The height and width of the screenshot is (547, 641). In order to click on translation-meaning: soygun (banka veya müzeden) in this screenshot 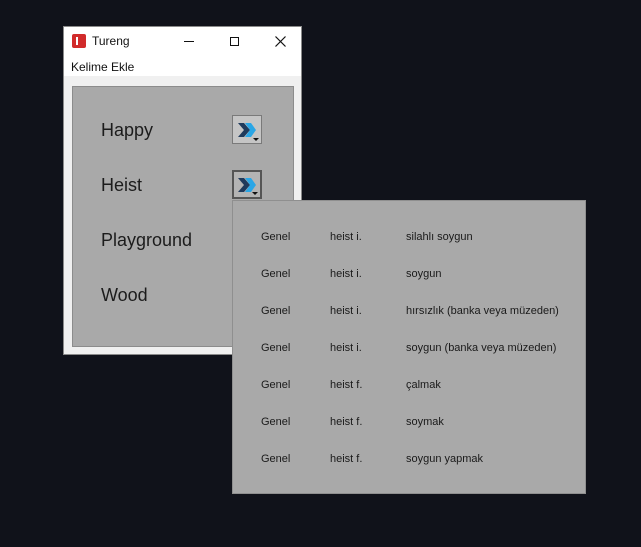, I will do `click(481, 348)`.